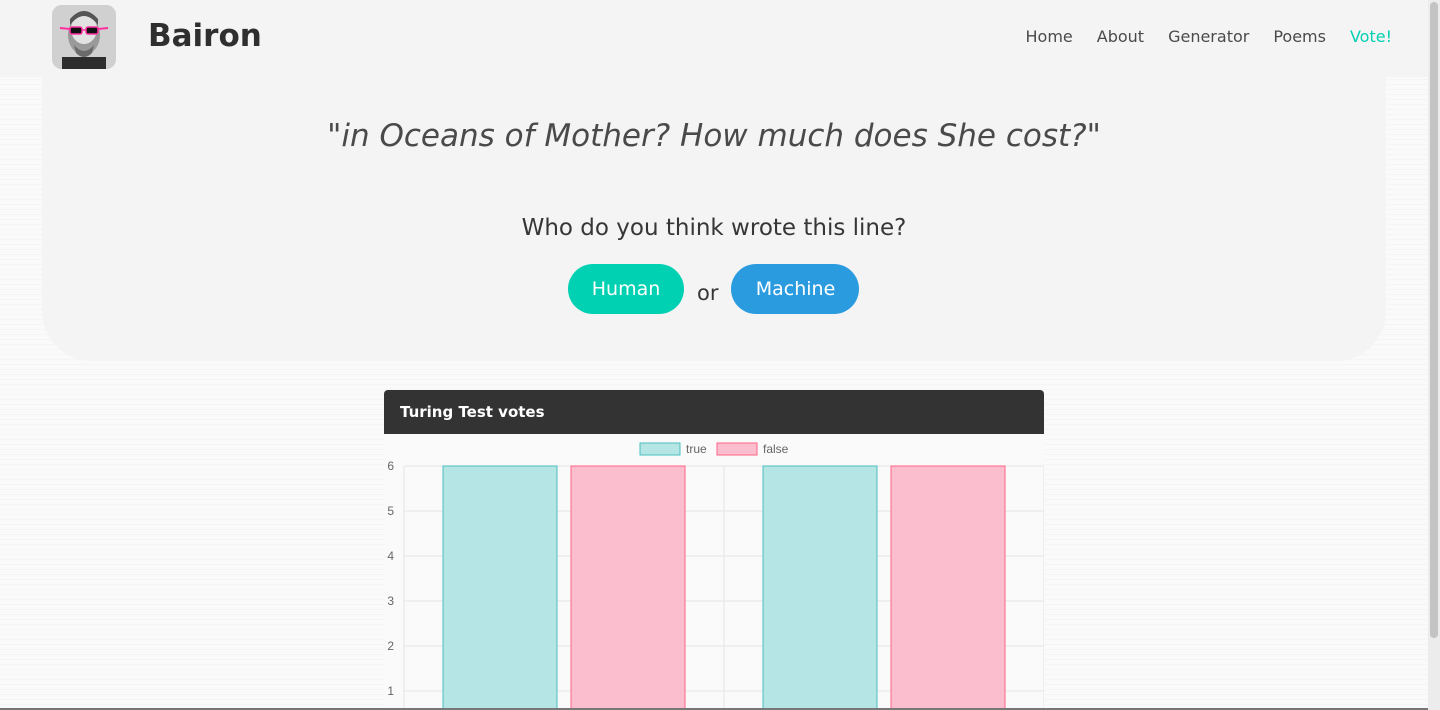 The height and width of the screenshot is (710, 1440). What do you see at coordinates (776, 449) in the screenshot?
I see `legend-label-false: false` at bounding box center [776, 449].